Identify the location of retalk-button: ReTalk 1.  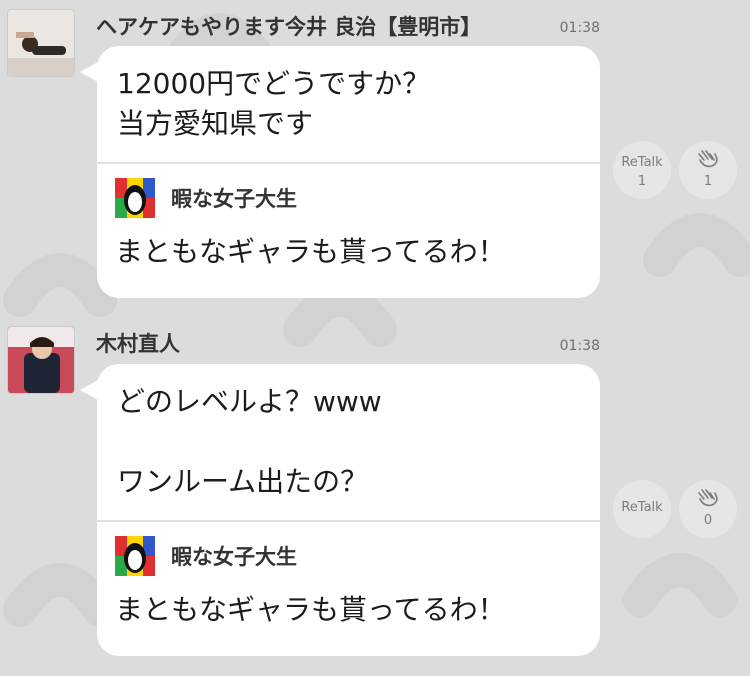
(642, 170).